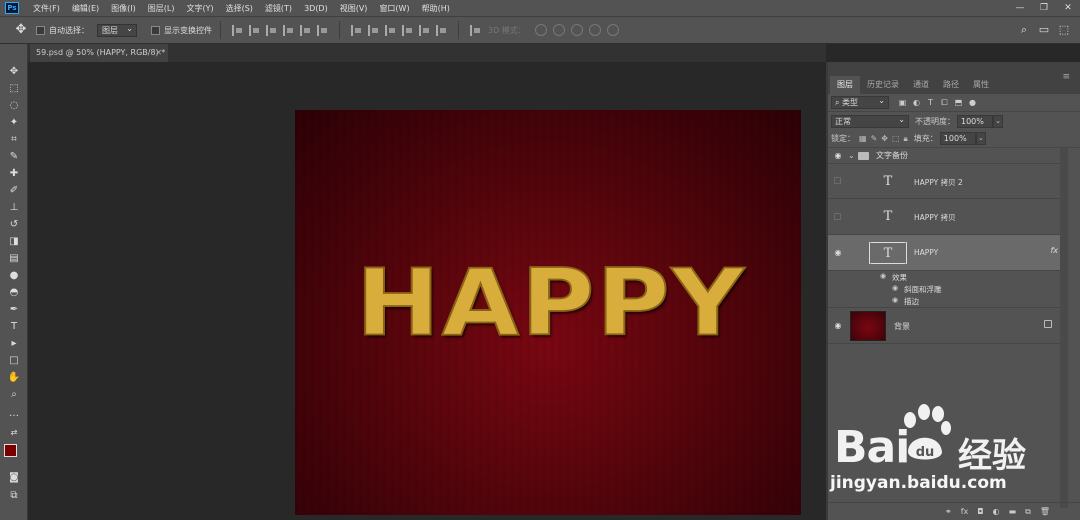 This screenshot has height=520, width=1080. What do you see at coordinates (906, 139) in the screenshot?
I see `lock-all-icon: 🔒︎` at bounding box center [906, 139].